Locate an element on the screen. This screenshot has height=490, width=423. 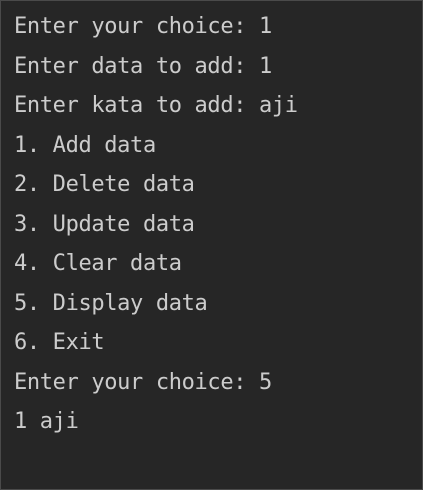
menu-item-update-data: 3. Update data is located at coordinates (104, 224).